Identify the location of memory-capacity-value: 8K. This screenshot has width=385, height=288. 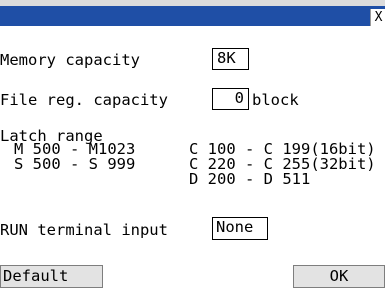
(226, 58).